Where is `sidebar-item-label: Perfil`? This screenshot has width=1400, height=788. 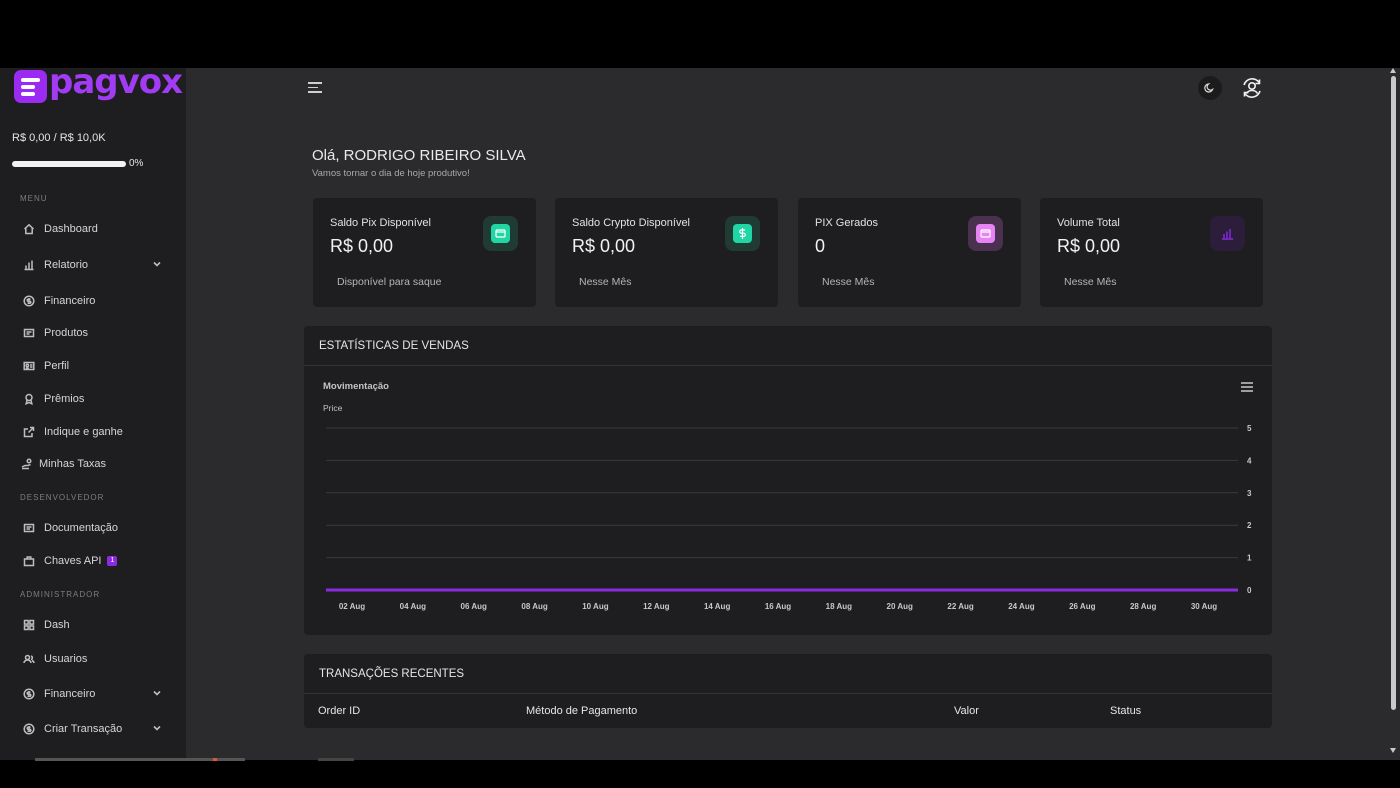 sidebar-item-label: Perfil is located at coordinates (57, 366).